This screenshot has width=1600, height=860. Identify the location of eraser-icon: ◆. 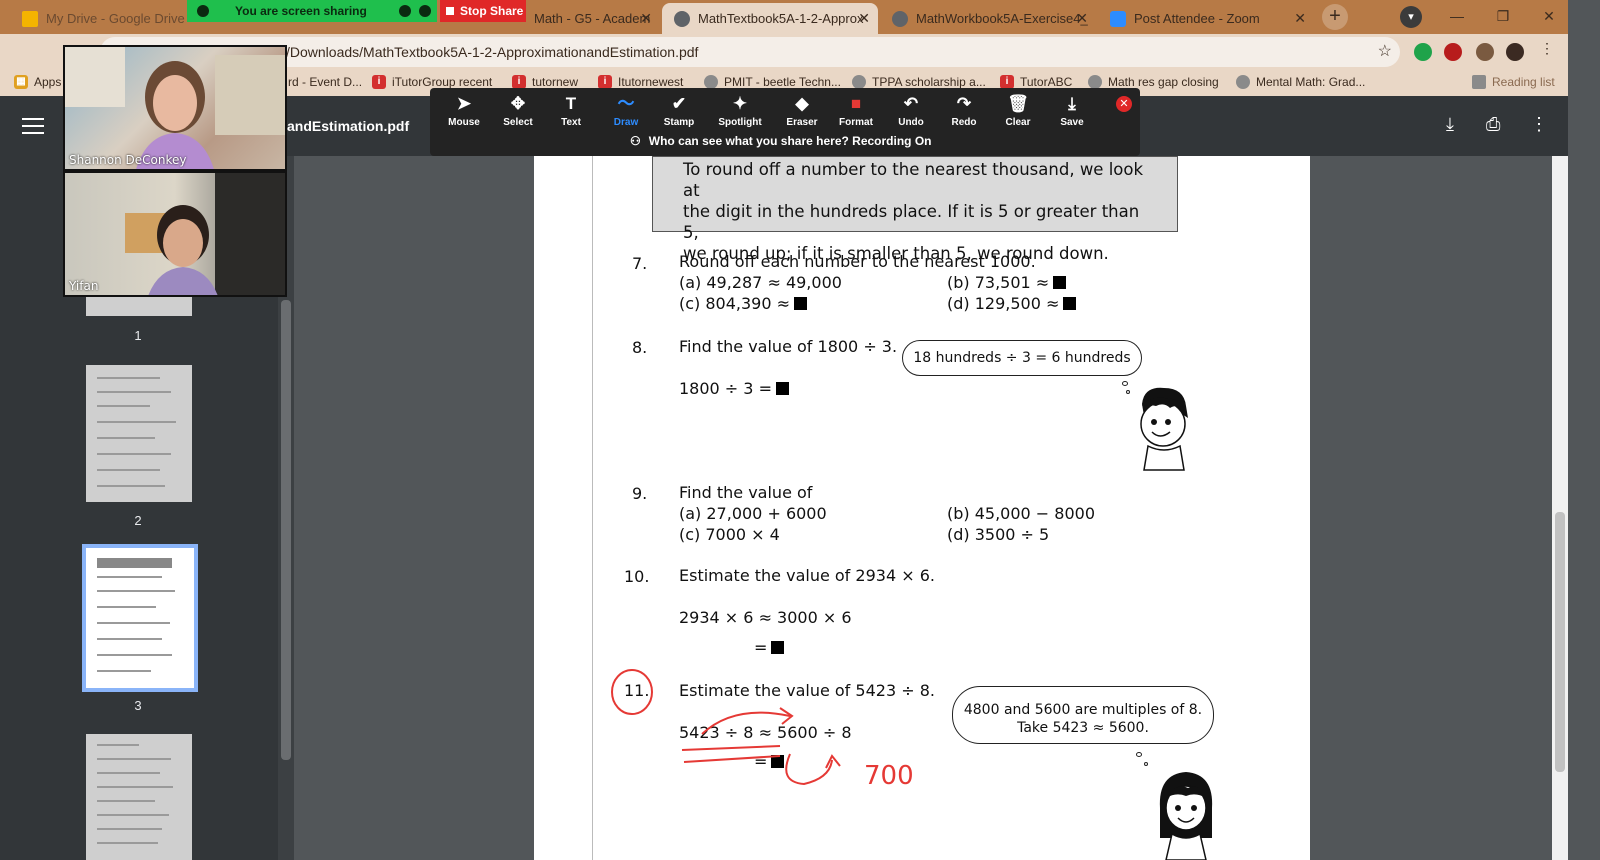
(802, 103).